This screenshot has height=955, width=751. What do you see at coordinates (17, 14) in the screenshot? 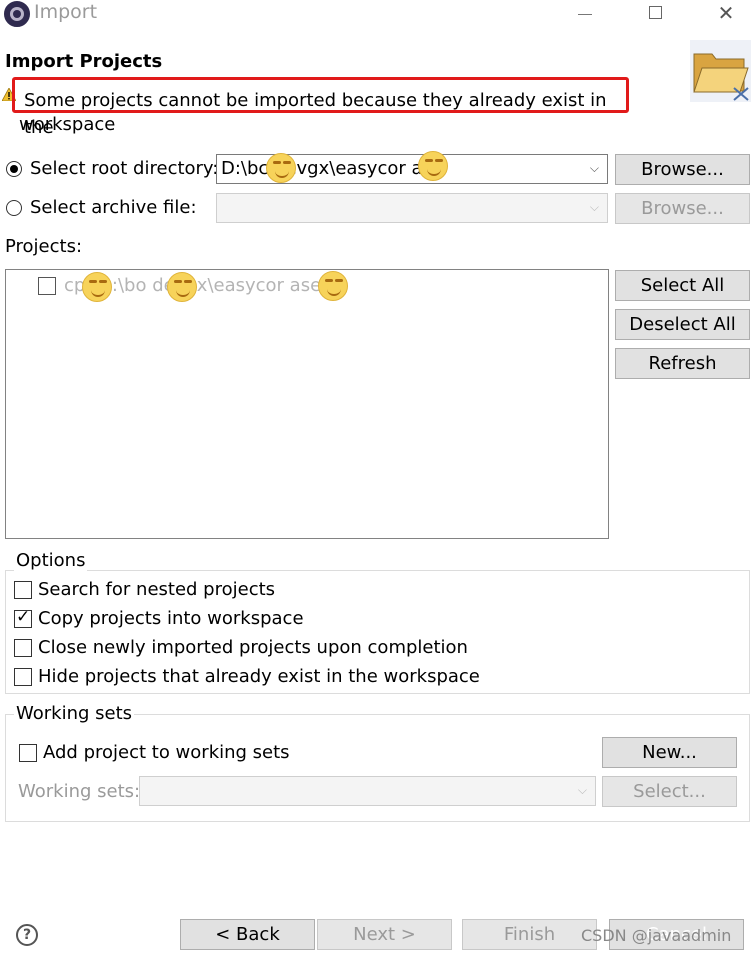
I see `eclipse-app-icon` at bounding box center [17, 14].